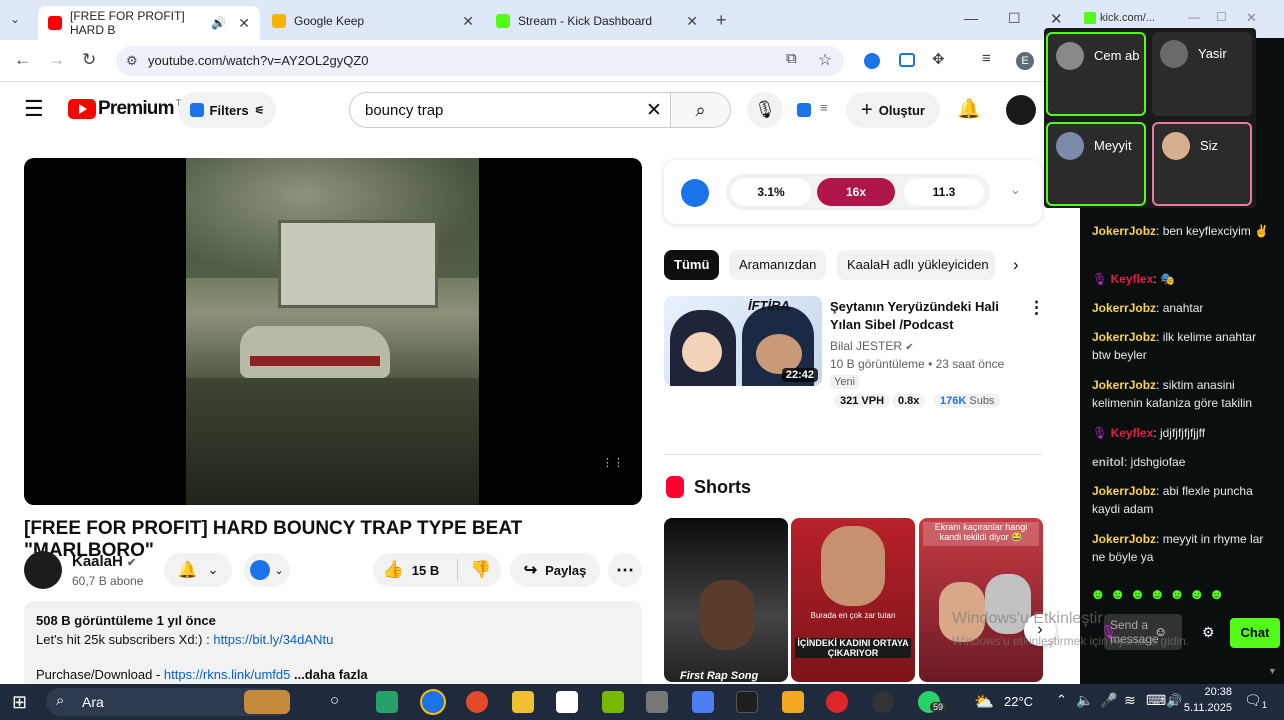 The width and height of the screenshot is (1284, 720). I want to click on menu-hamburger-icon: ☰, so click(34, 109).